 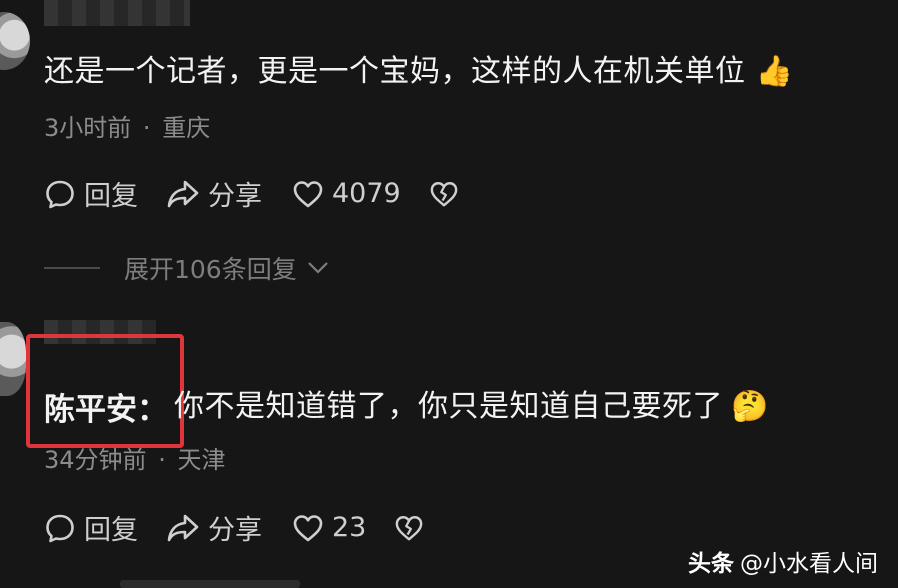 What do you see at coordinates (106, 406) in the screenshot?
I see `comment-username: 陈平安：` at bounding box center [106, 406].